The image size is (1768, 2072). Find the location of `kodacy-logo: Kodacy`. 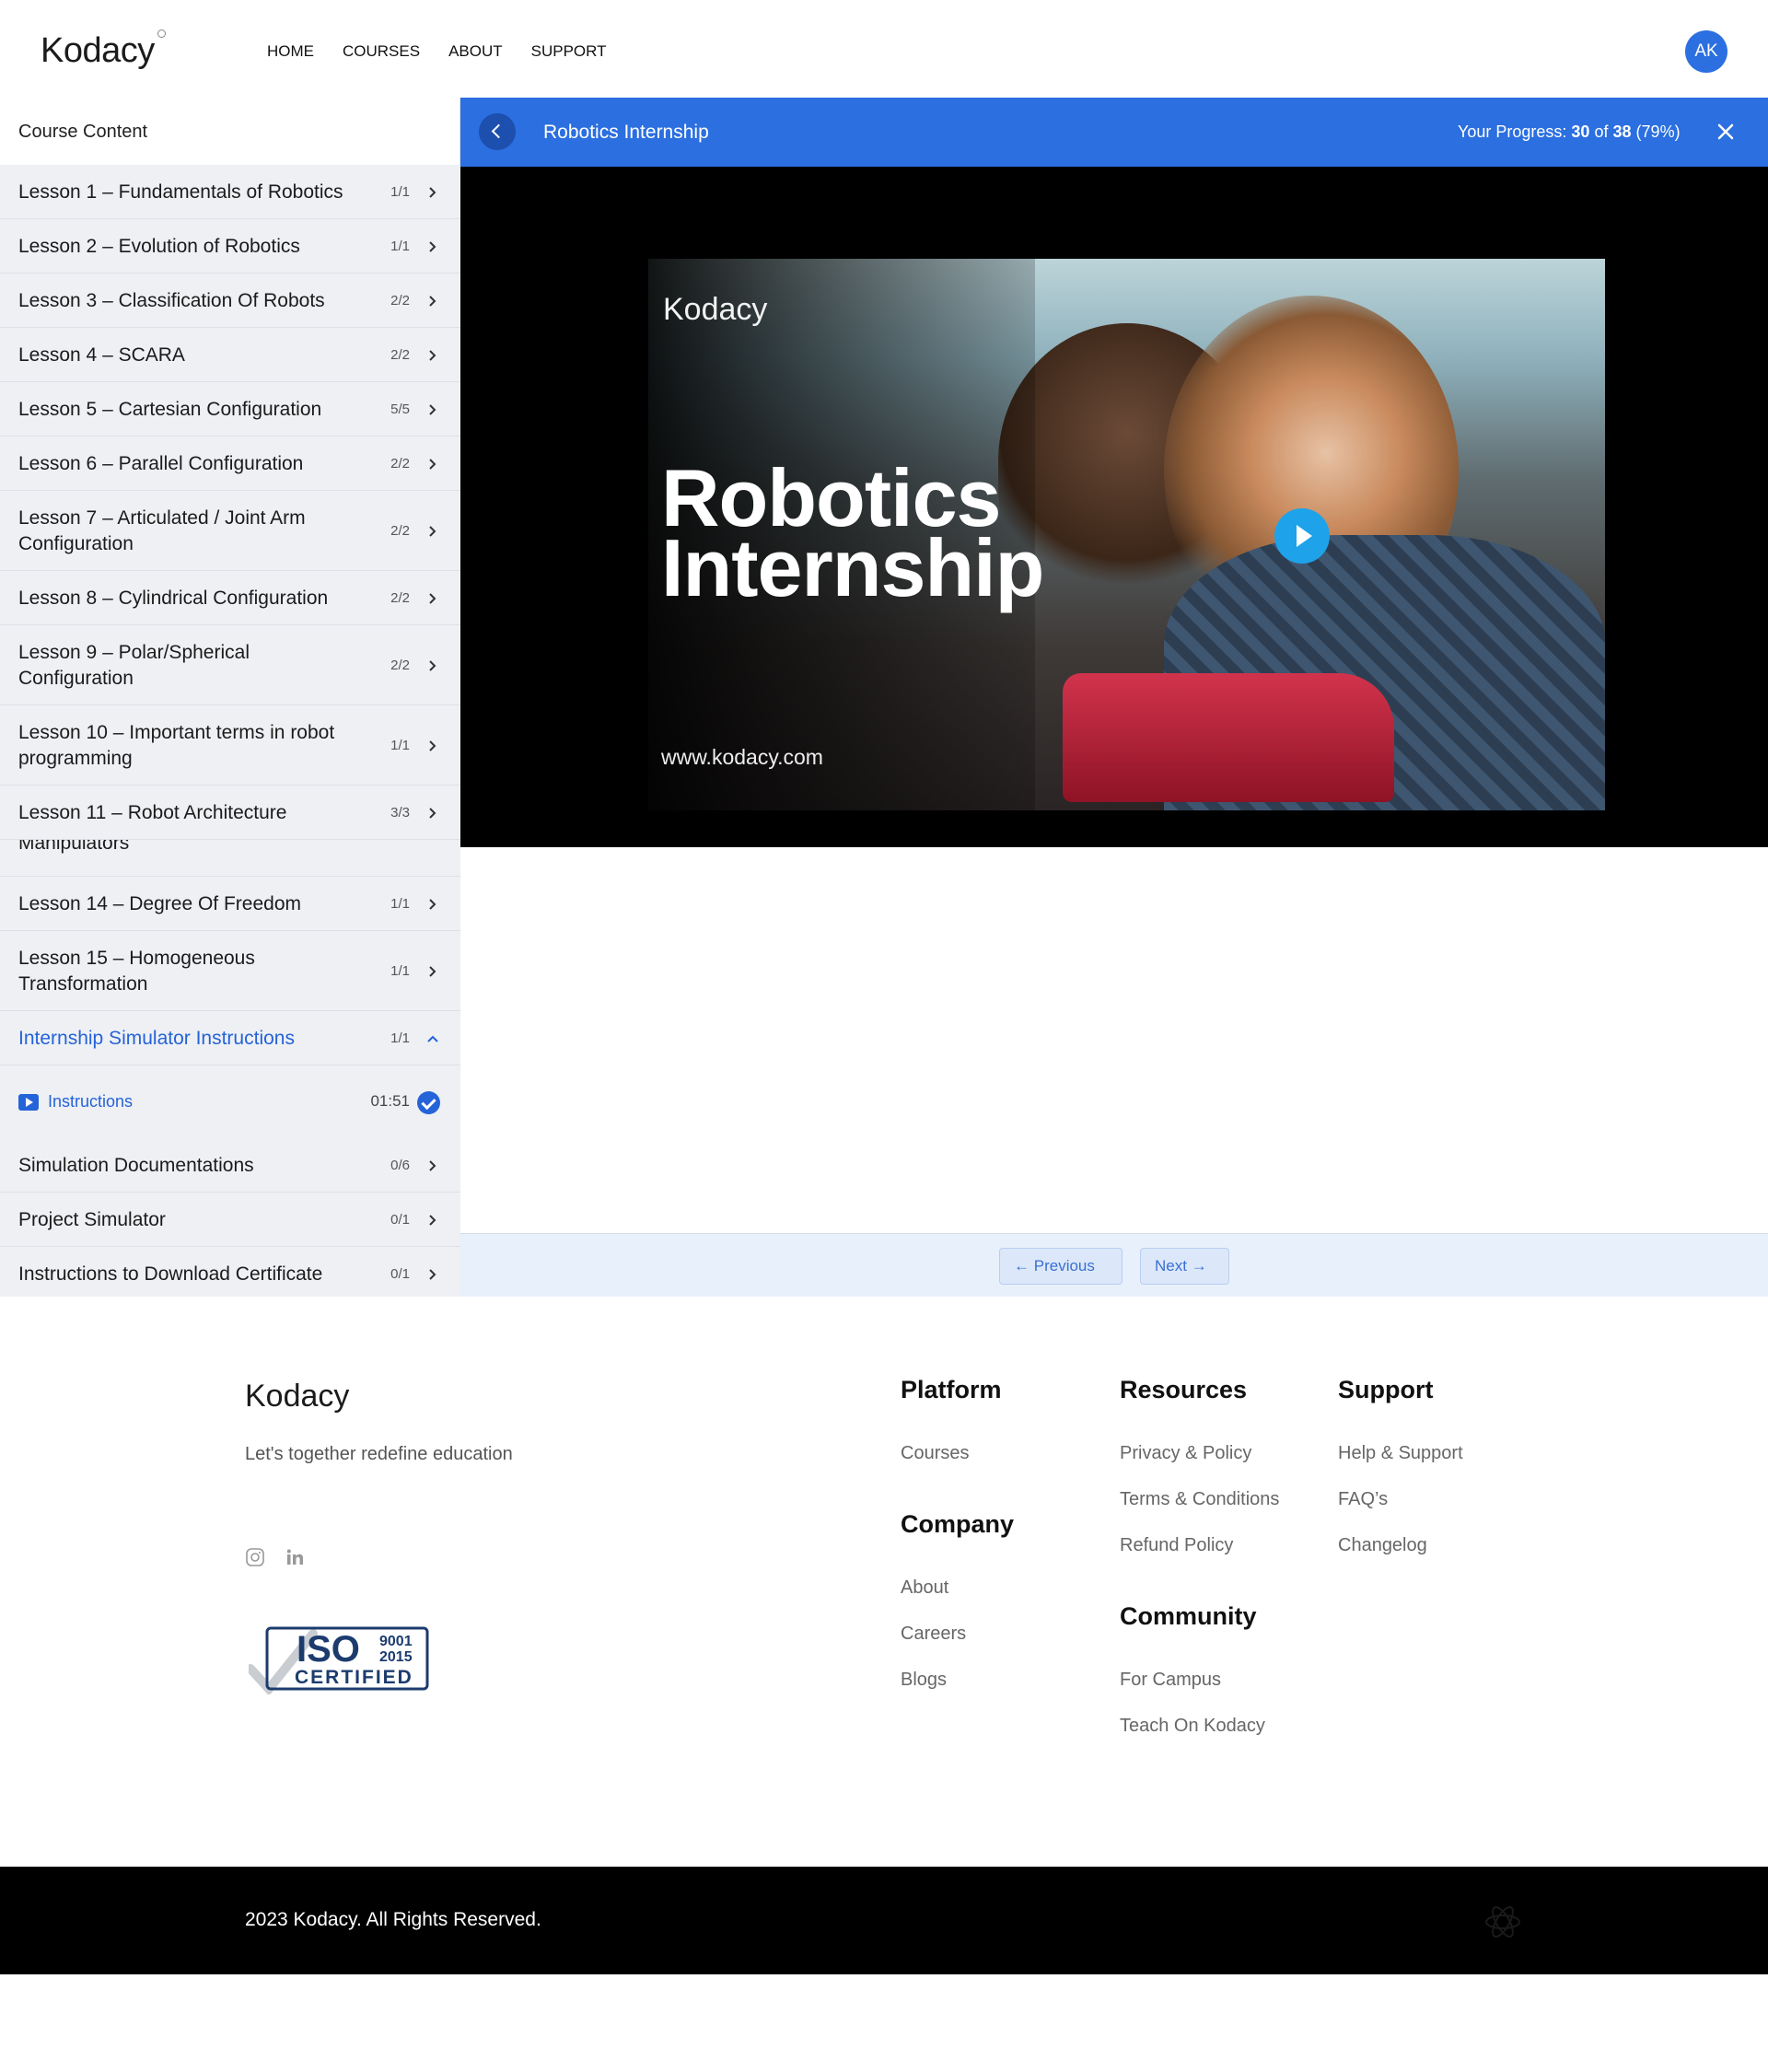

kodacy-logo: Kodacy is located at coordinates (103, 50).